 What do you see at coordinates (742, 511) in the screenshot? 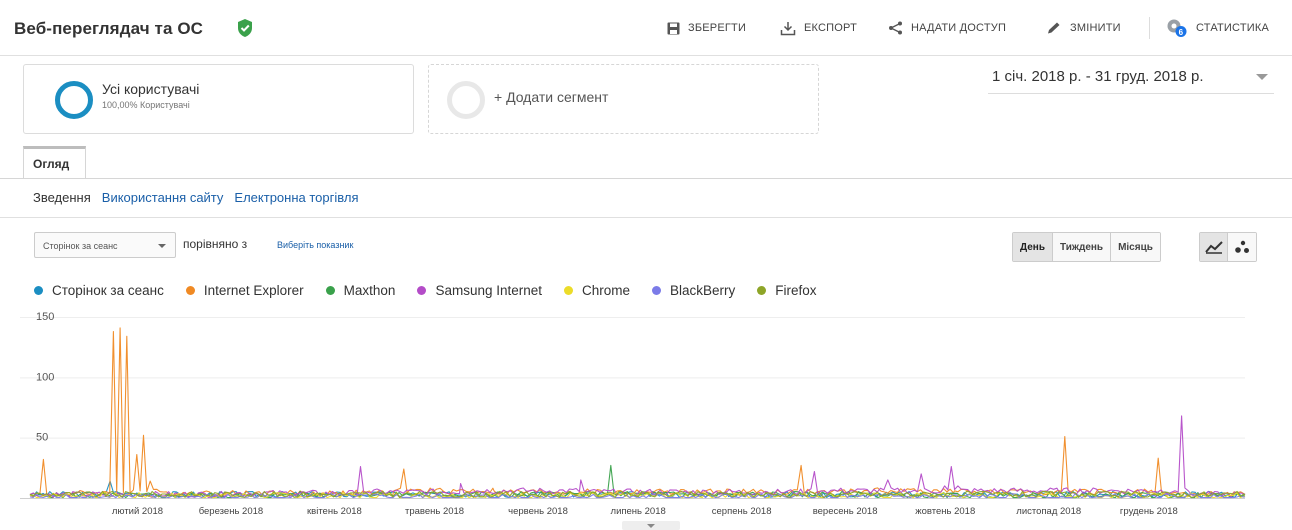
I see `x-tick-label: серпень 2018` at bounding box center [742, 511].